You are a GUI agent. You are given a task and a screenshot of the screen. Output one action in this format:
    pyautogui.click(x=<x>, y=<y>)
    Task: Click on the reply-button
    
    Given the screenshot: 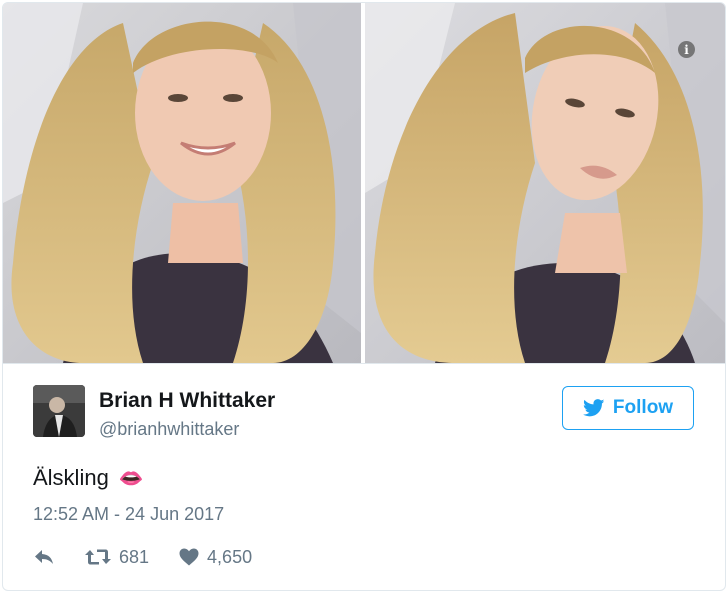 What is the action you would take?
    pyautogui.click(x=44, y=557)
    